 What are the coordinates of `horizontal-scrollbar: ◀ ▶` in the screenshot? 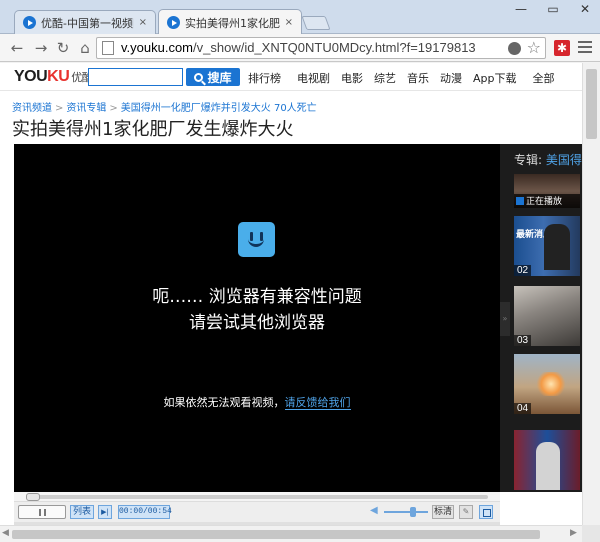 It's located at (291, 533).